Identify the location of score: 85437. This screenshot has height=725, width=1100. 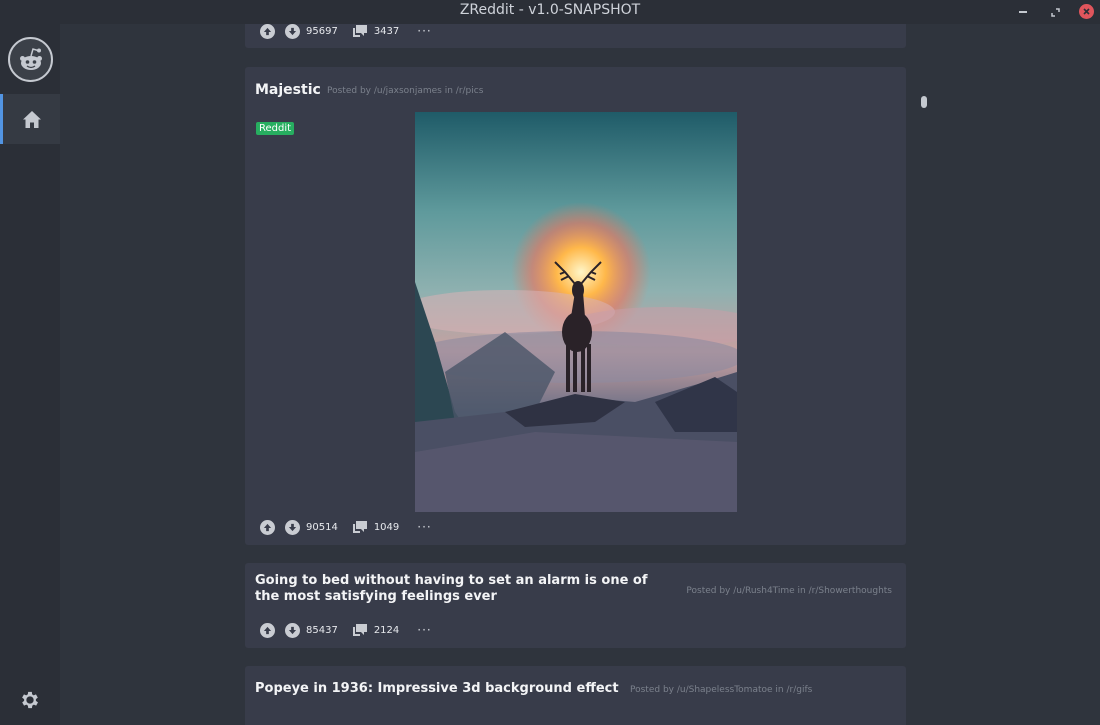
(322, 630).